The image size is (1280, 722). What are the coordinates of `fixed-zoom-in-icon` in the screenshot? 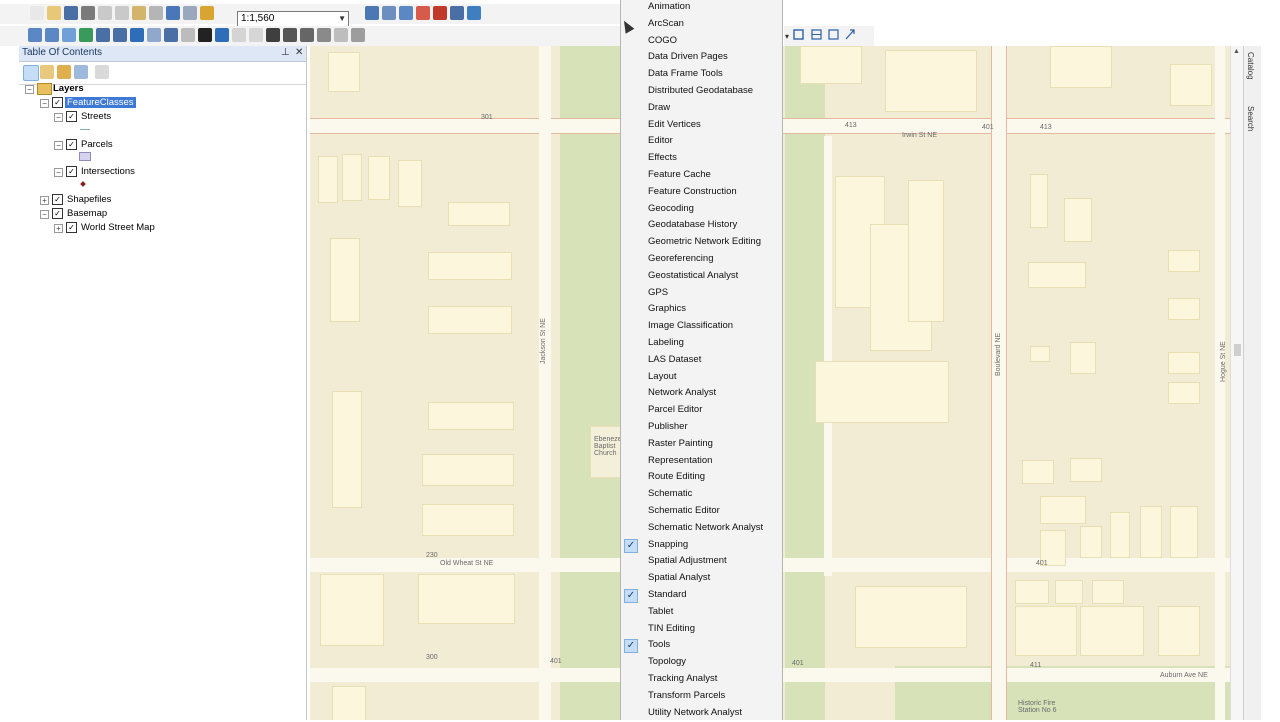 It's located at (103, 35).